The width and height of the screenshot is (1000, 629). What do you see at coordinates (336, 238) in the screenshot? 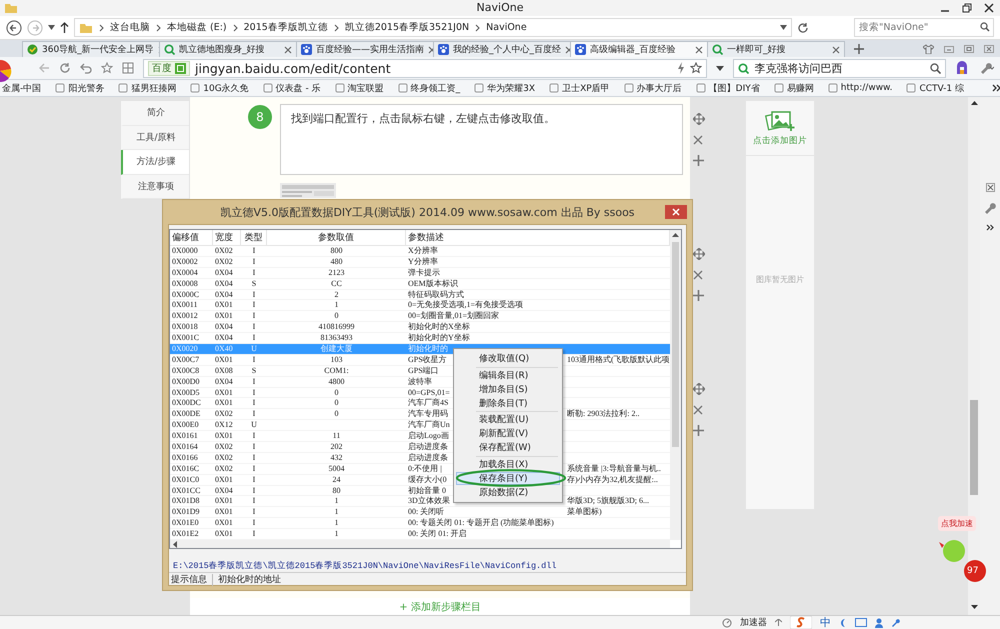
I see `column-header: 参数取值` at bounding box center [336, 238].